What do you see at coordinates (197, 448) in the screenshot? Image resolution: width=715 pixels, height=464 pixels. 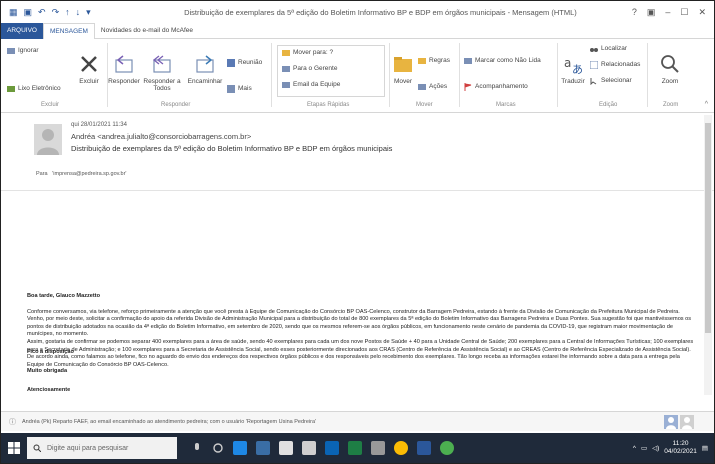 I see `microphone-icon` at bounding box center [197, 448].